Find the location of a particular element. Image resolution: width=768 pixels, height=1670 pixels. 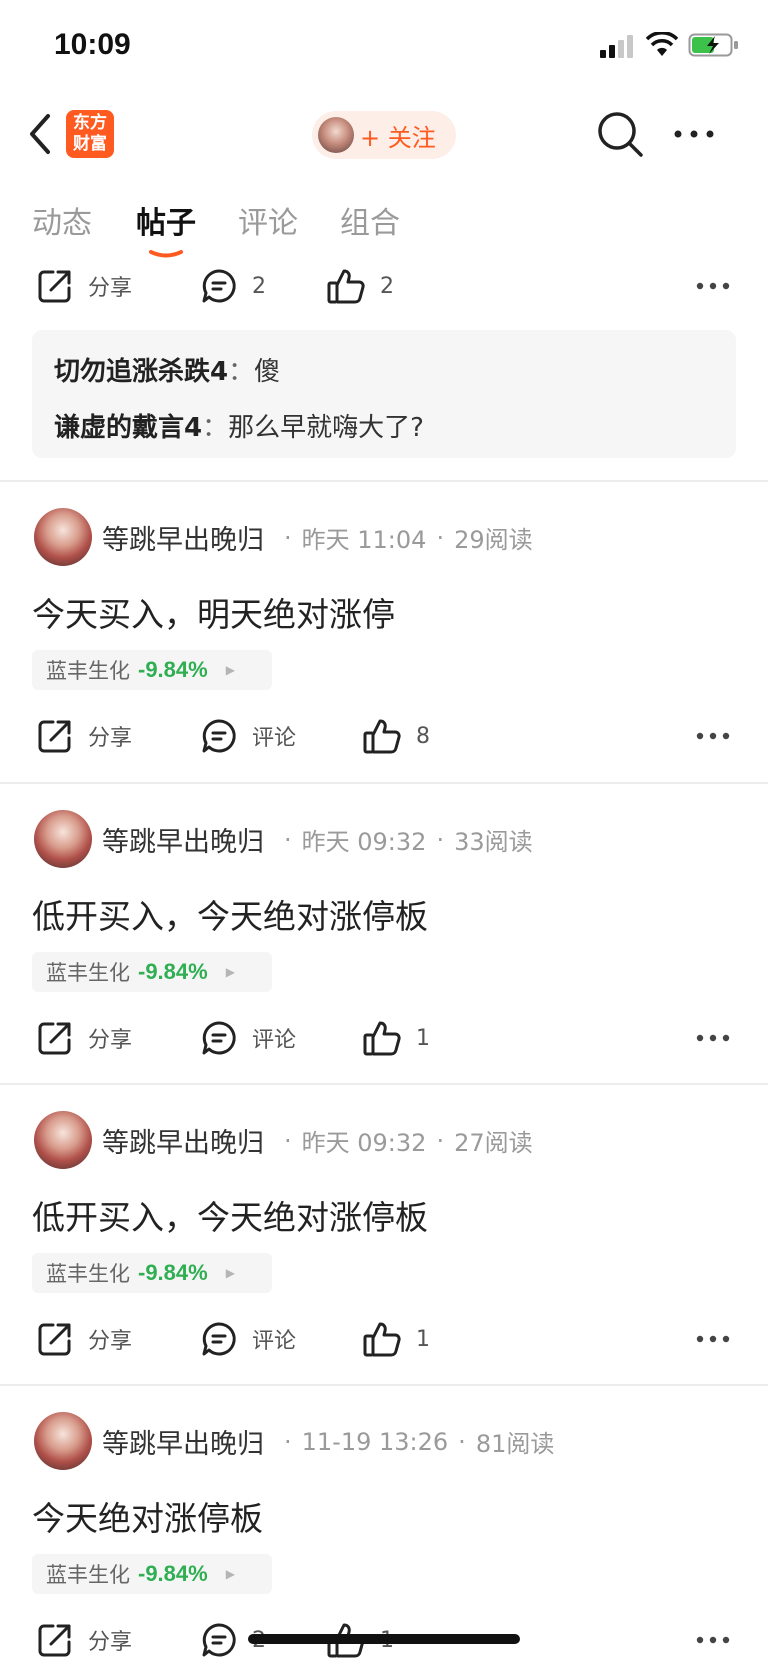

post-actions: 分享 评论 8 is located at coordinates (384, 736).